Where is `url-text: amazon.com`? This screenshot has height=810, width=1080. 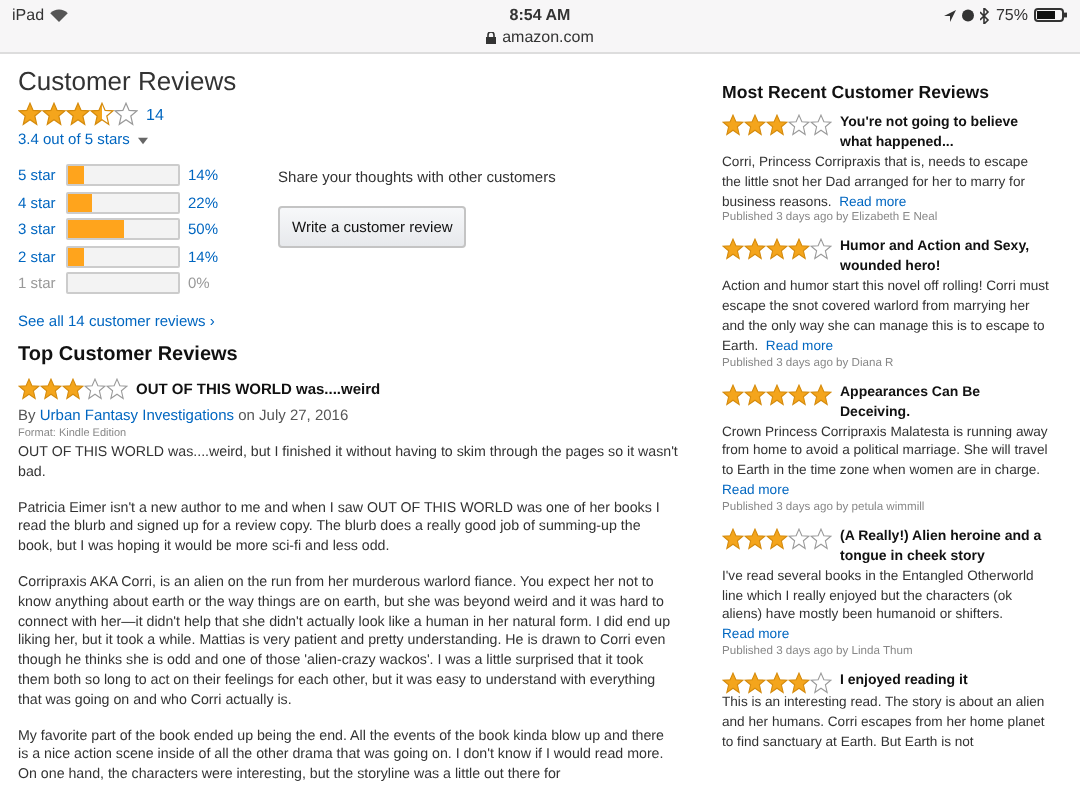 url-text: amazon.com is located at coordinates (548, 37).